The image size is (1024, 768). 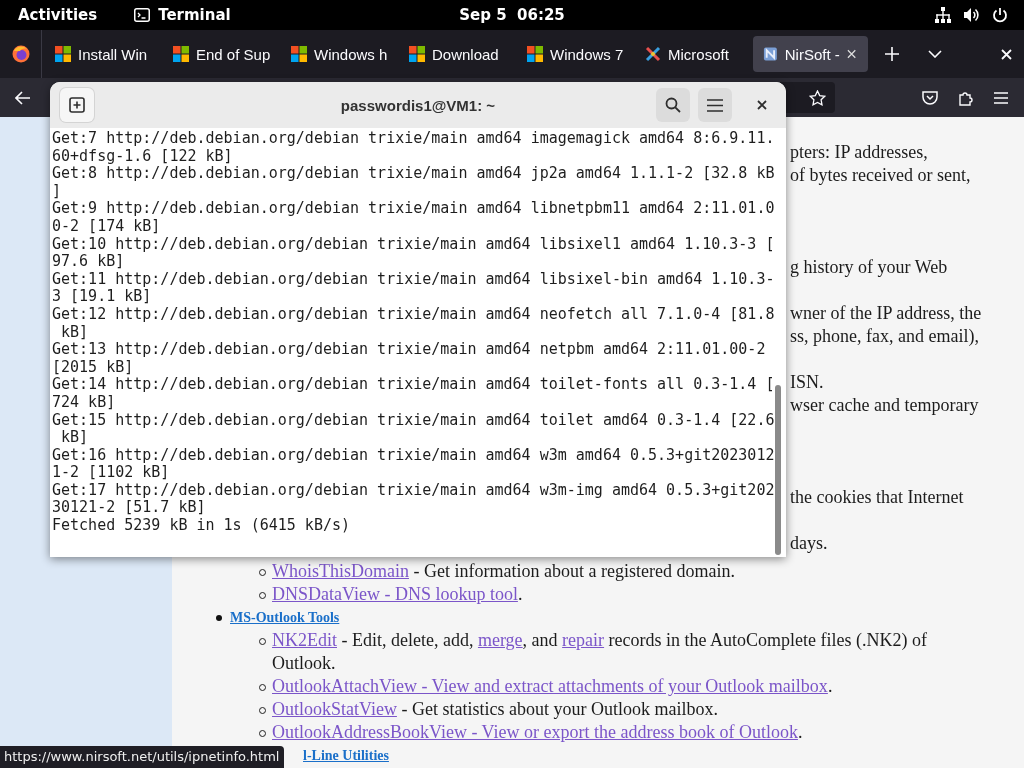 What do you see at coordinates (413, 139) in the screenshot?
I see `terminal-line: Get:7 http://deb.debian.org/debian trixie/main amd64 imagemagick amd64 8:6.9.11.` at bounding box center [413, 139].